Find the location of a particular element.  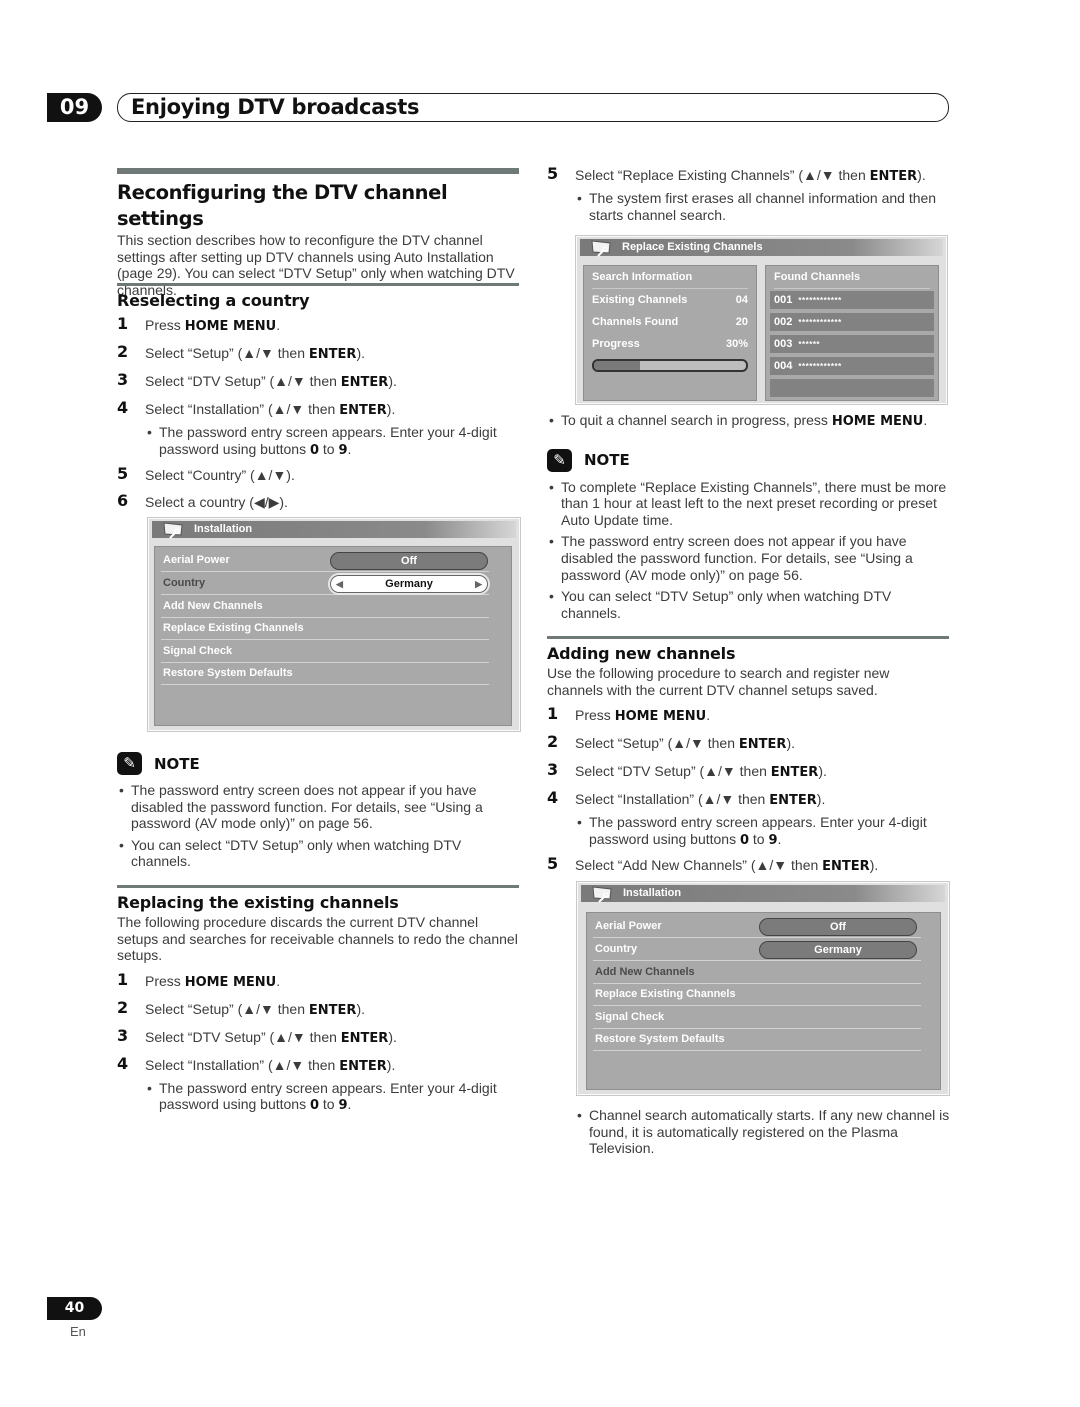

add-channels-title: Adding new channels is located at coordinates (641, 653).